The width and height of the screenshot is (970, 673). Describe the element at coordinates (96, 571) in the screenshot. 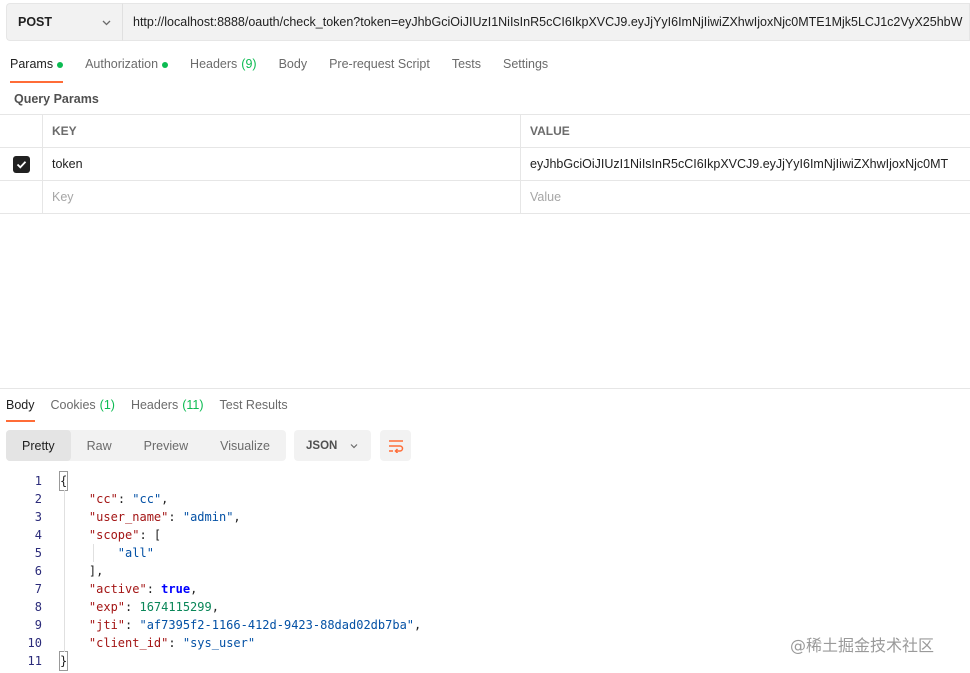

I see `code-token: ],` at that location.